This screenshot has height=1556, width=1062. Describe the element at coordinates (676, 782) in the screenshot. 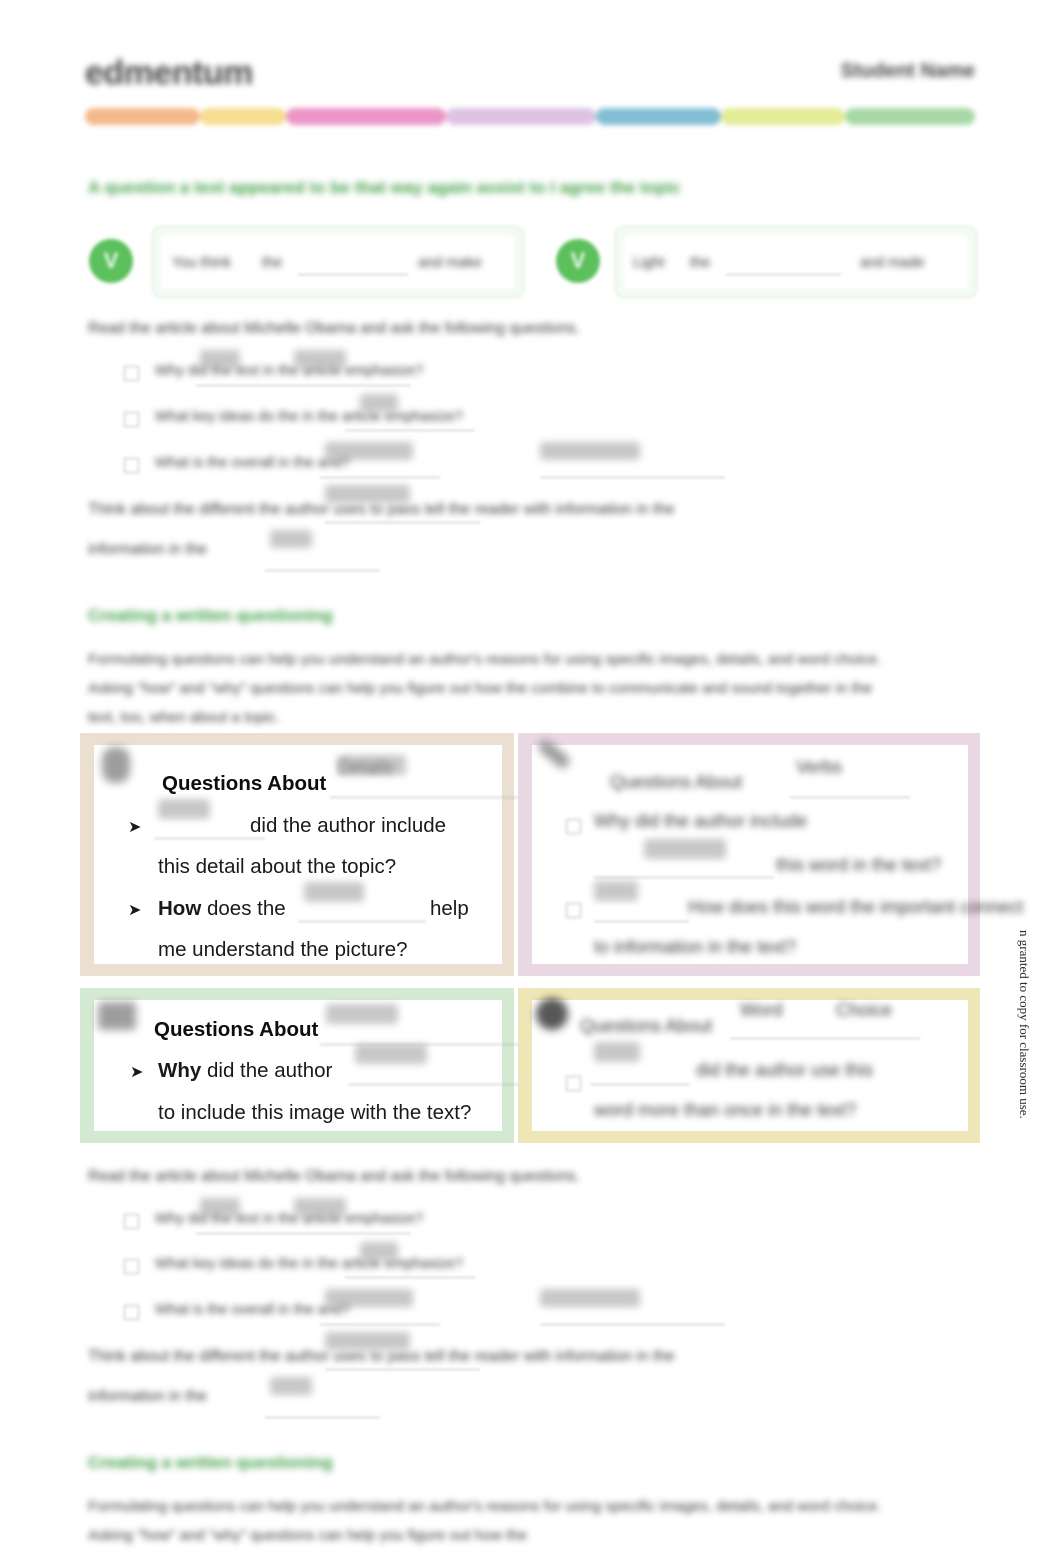

I see `card-top-right-title: Questions About` at that location.